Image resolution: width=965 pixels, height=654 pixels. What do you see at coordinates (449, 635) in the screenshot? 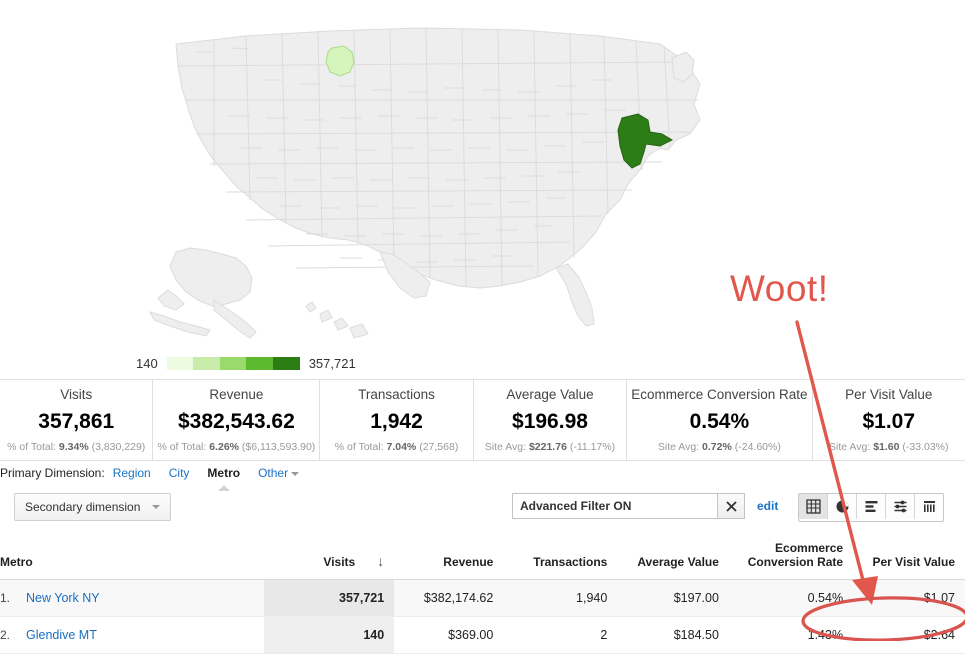
I see `cell-revenue: $369.00` at bounding box center [449, 635].